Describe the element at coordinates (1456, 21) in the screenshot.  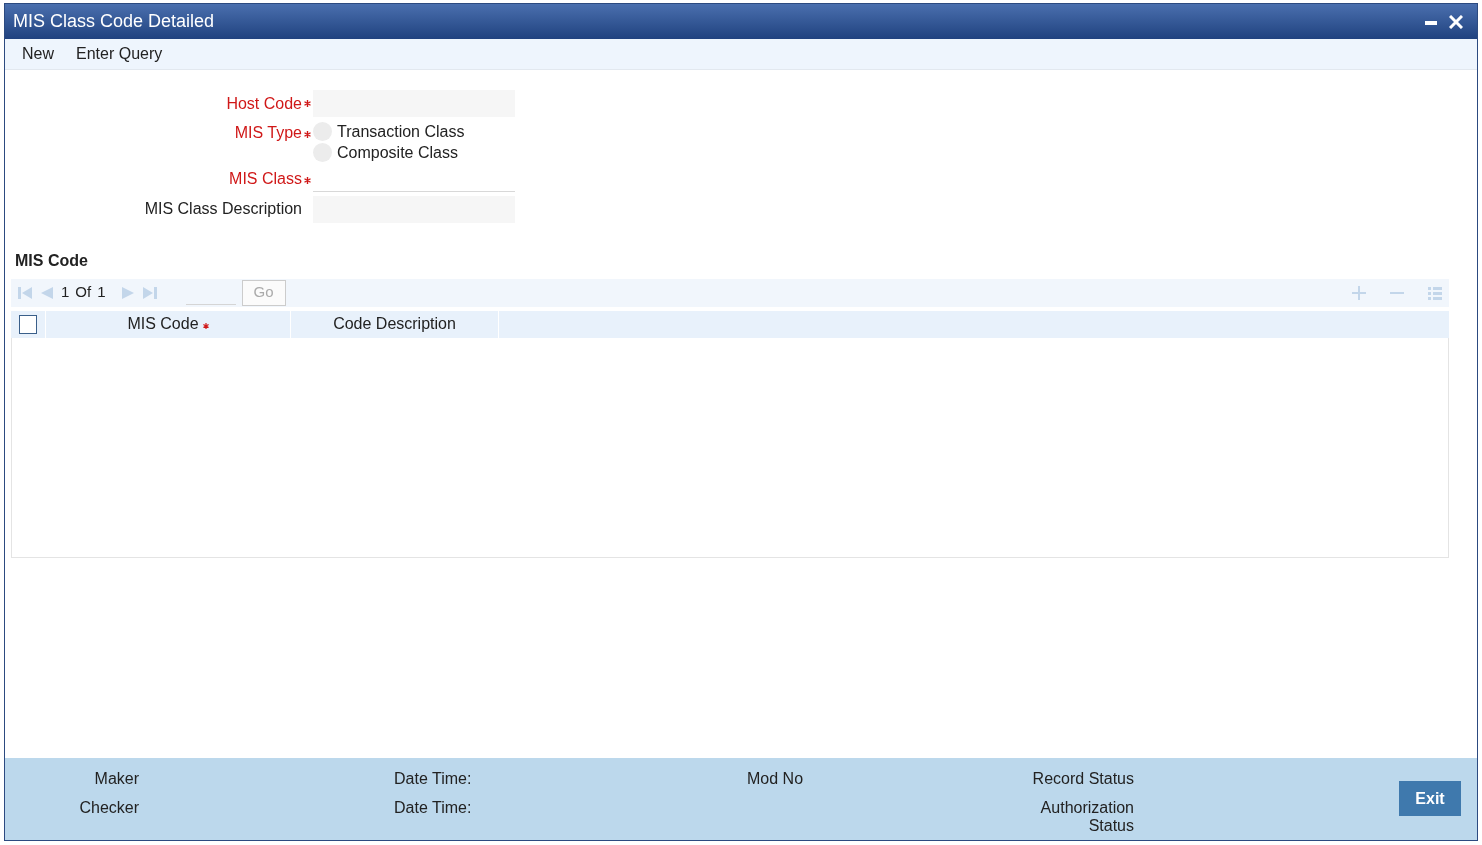
I see `close-icon` at that location.